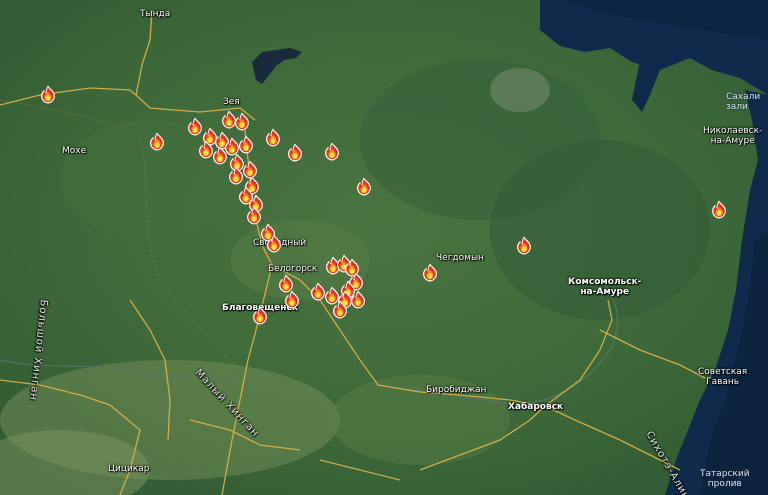 The image size is (768, 495). What do you see at coordinates (231, 102) in the screenshot?
I see `city-label-zeya: Зея` at bounding box center [231, 102].